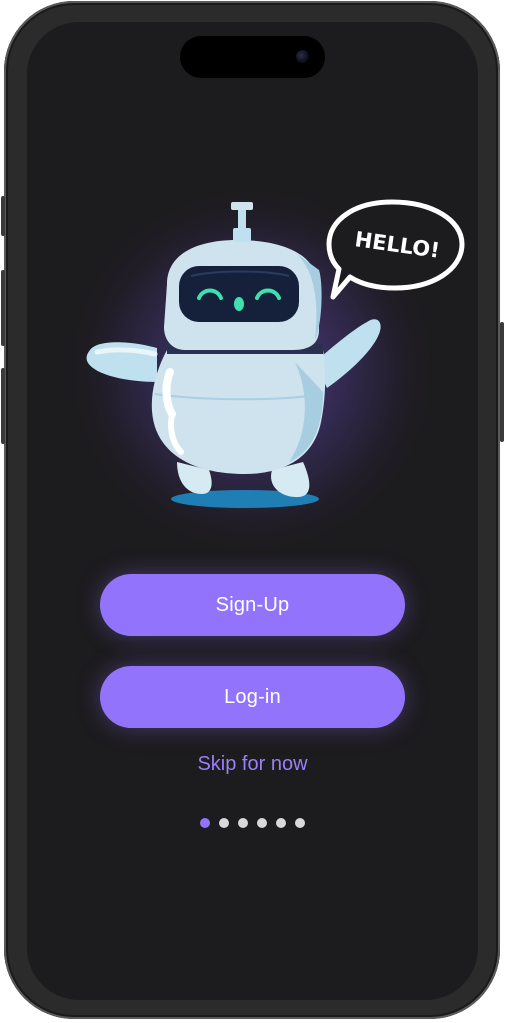  I want to click on power-button, so click(502, 382).